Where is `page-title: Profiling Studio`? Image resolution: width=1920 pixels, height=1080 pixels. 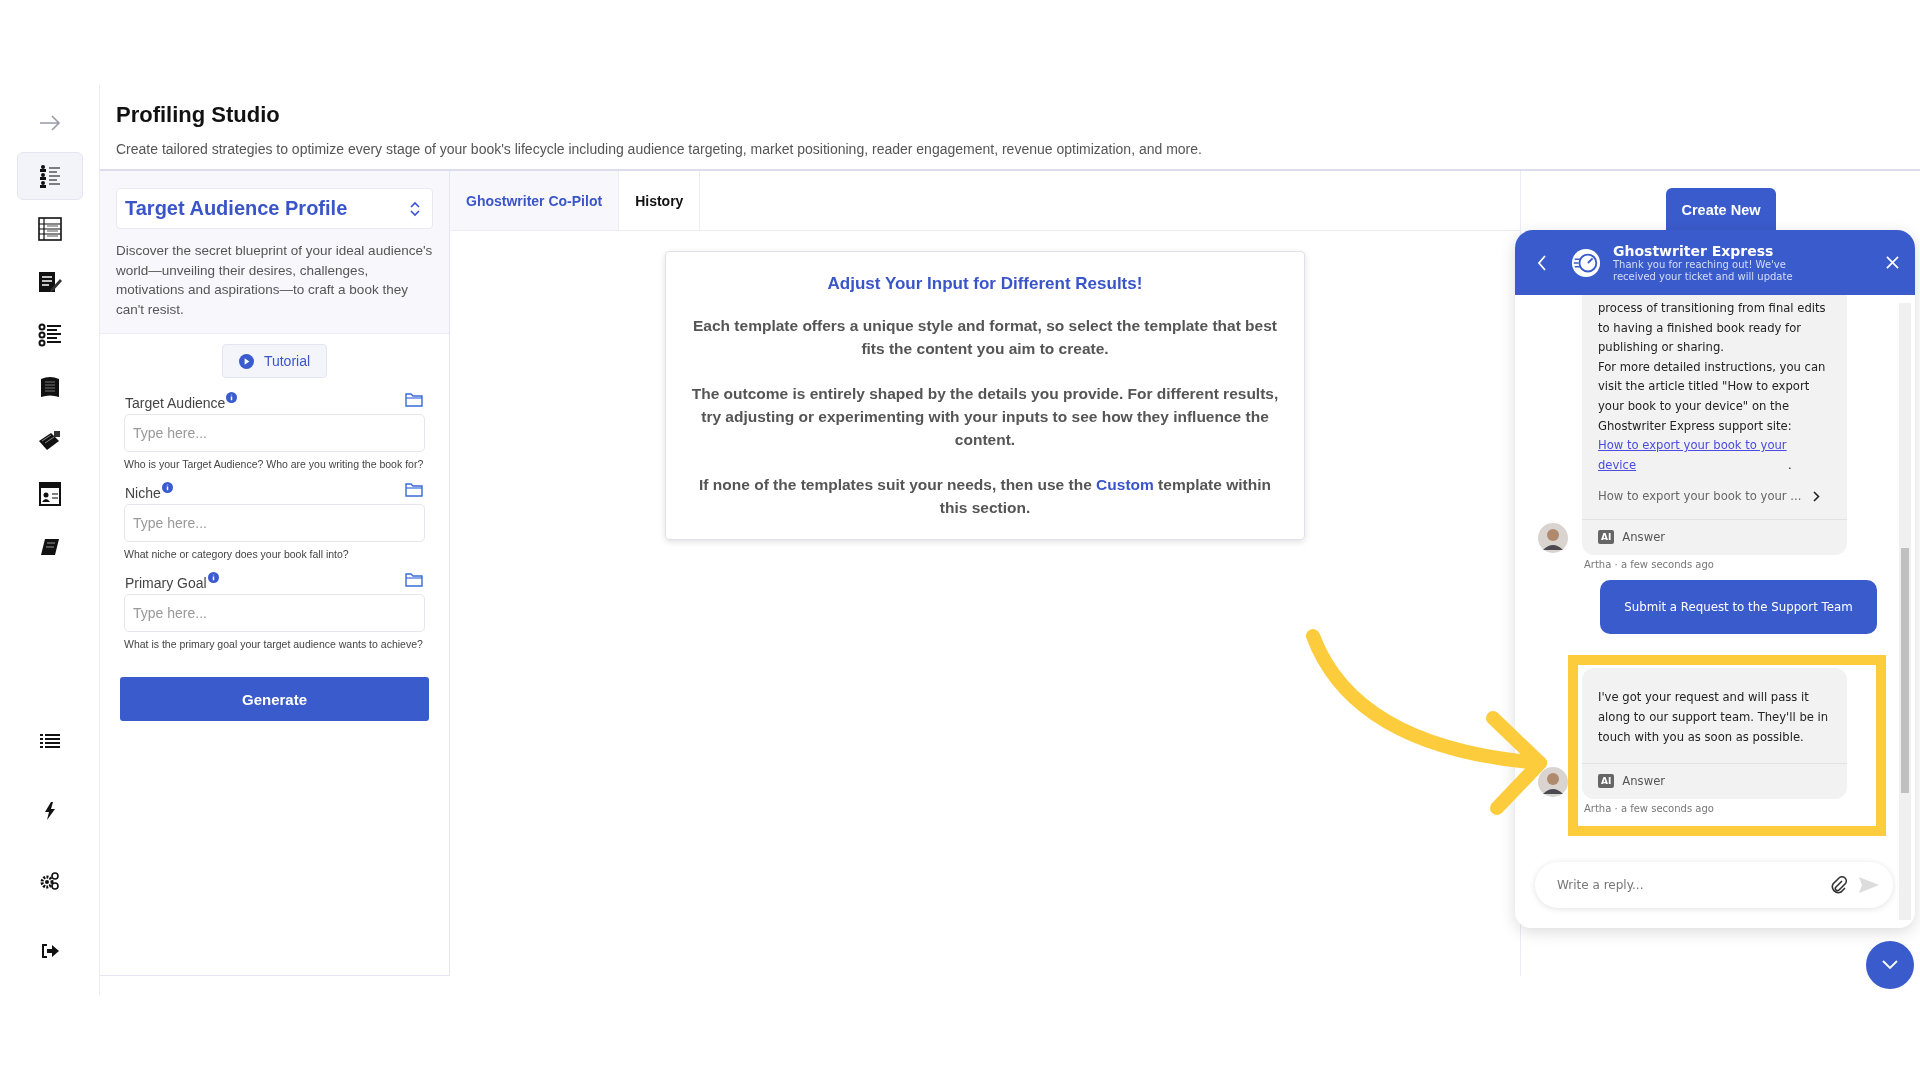
page-title: Profiling Studio is located at coordinates (198, 115).